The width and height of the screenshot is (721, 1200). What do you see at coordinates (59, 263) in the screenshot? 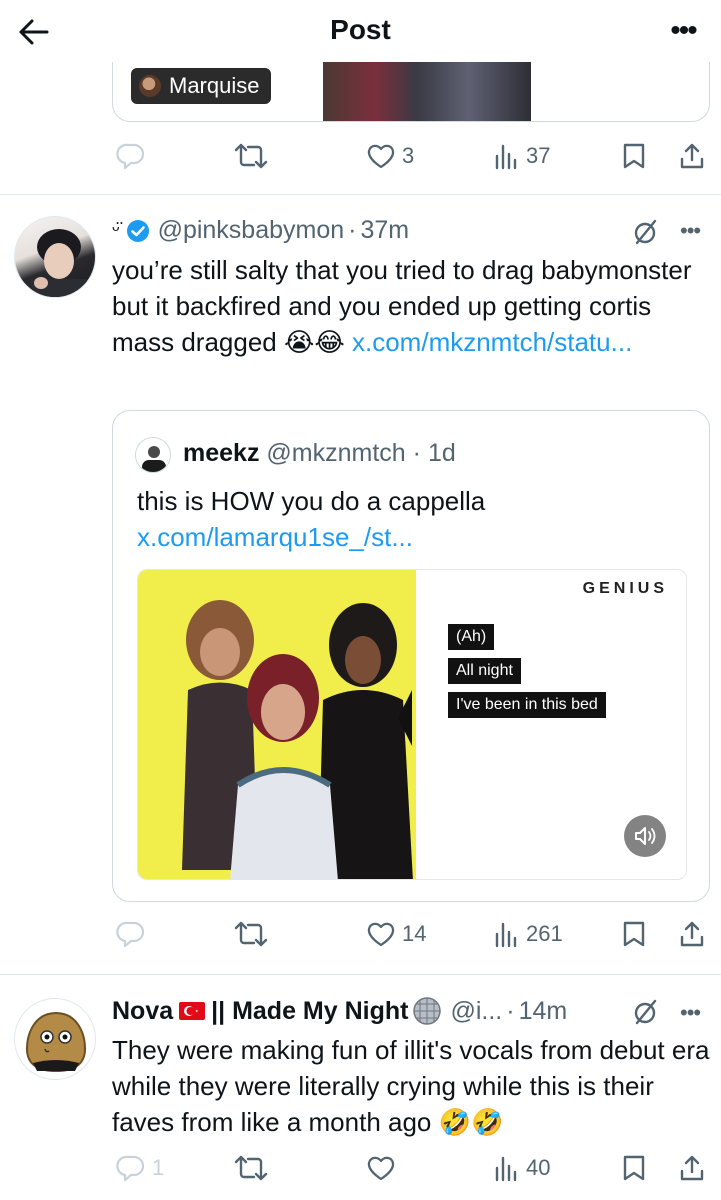
I see `avatar-portrait` at bounding box center [59, 263].